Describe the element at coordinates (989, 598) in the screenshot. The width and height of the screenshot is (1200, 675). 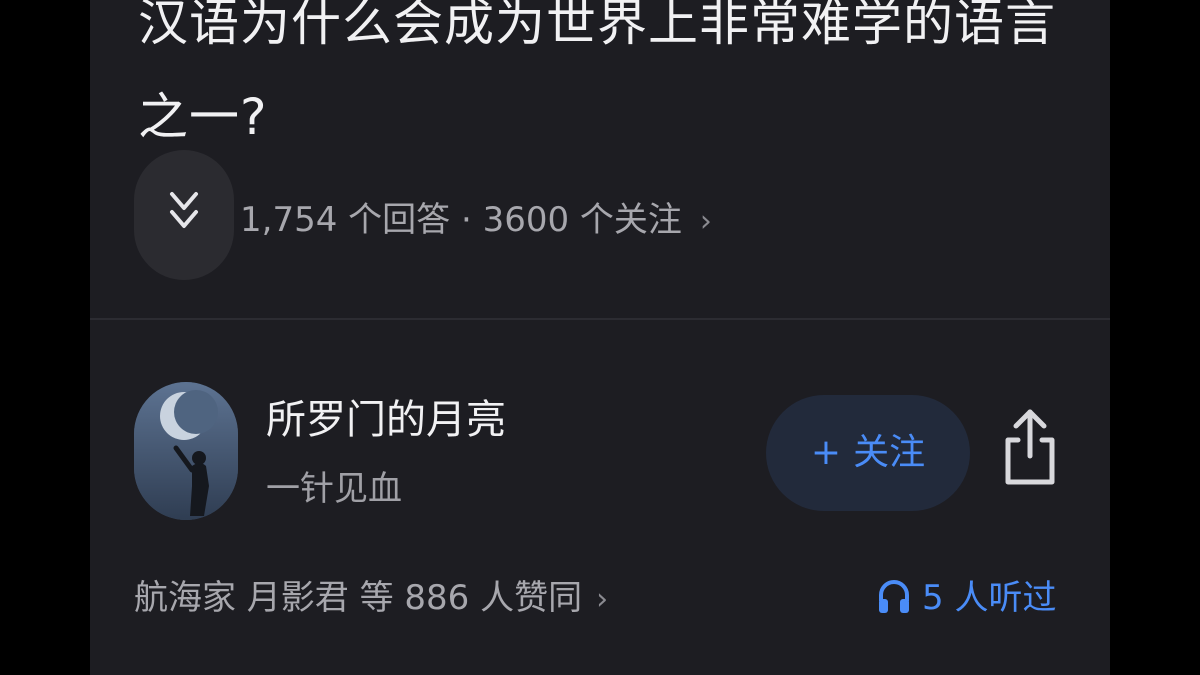
I see `listened-text: 5 人听过` at that location.